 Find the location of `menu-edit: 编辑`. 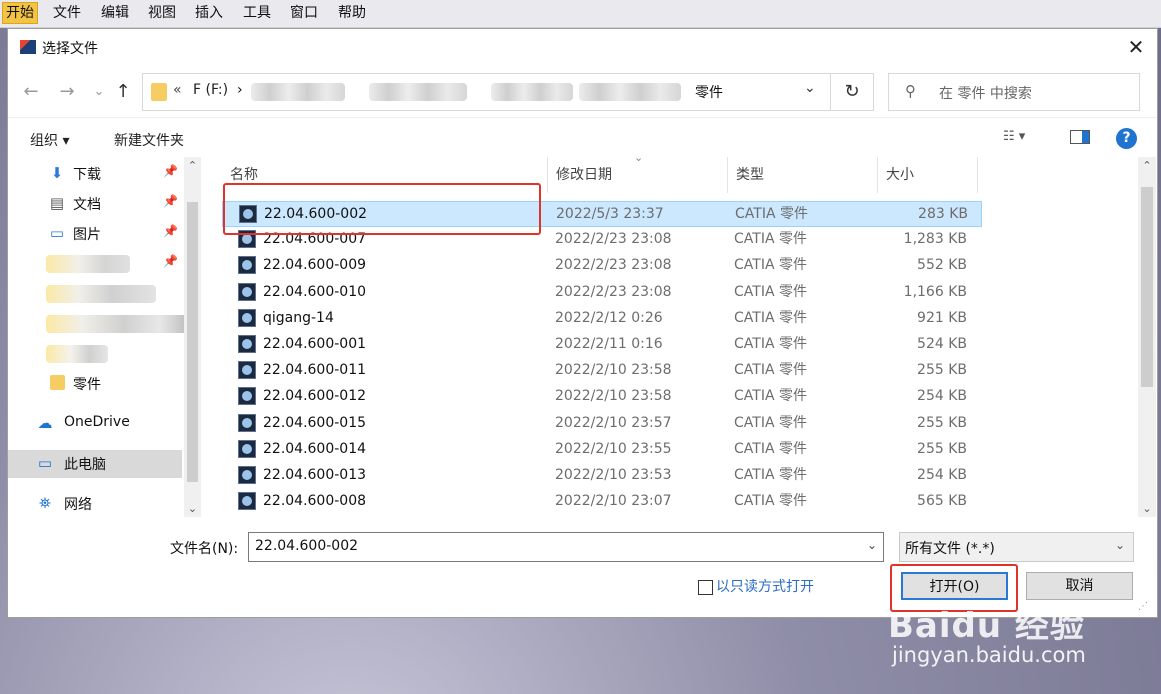

menu-edit: 编辑 is located at coordinates (115, 13).